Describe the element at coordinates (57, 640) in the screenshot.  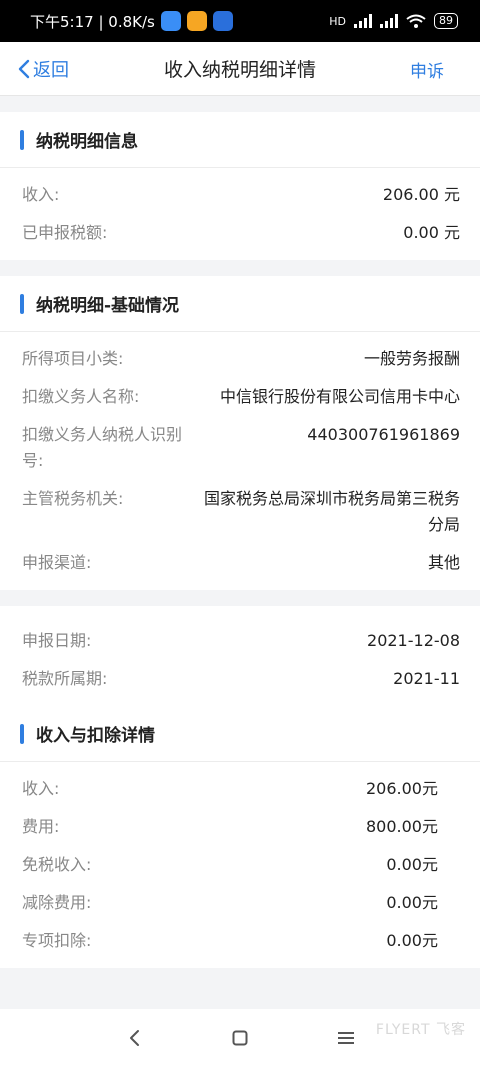
I see `row-label: 申报日期:` at that location.